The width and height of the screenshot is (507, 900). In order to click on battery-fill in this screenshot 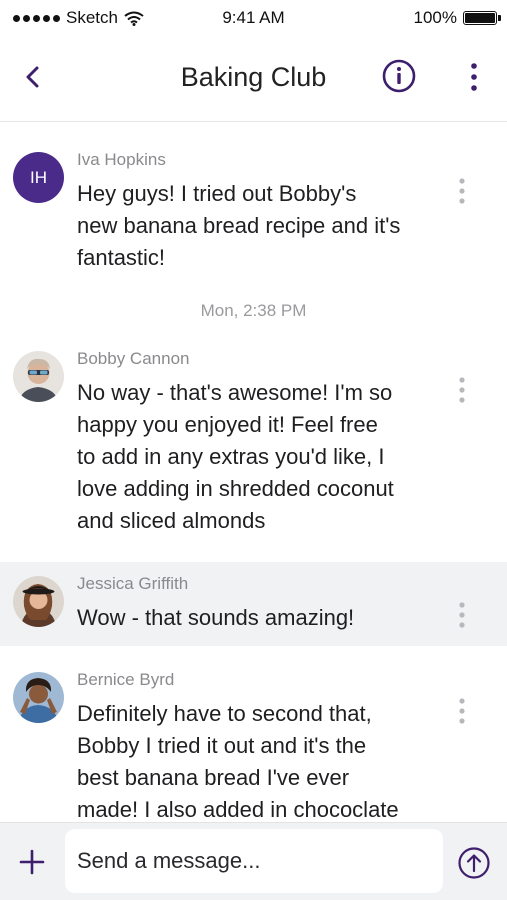, I will do `click(480, 18)`.